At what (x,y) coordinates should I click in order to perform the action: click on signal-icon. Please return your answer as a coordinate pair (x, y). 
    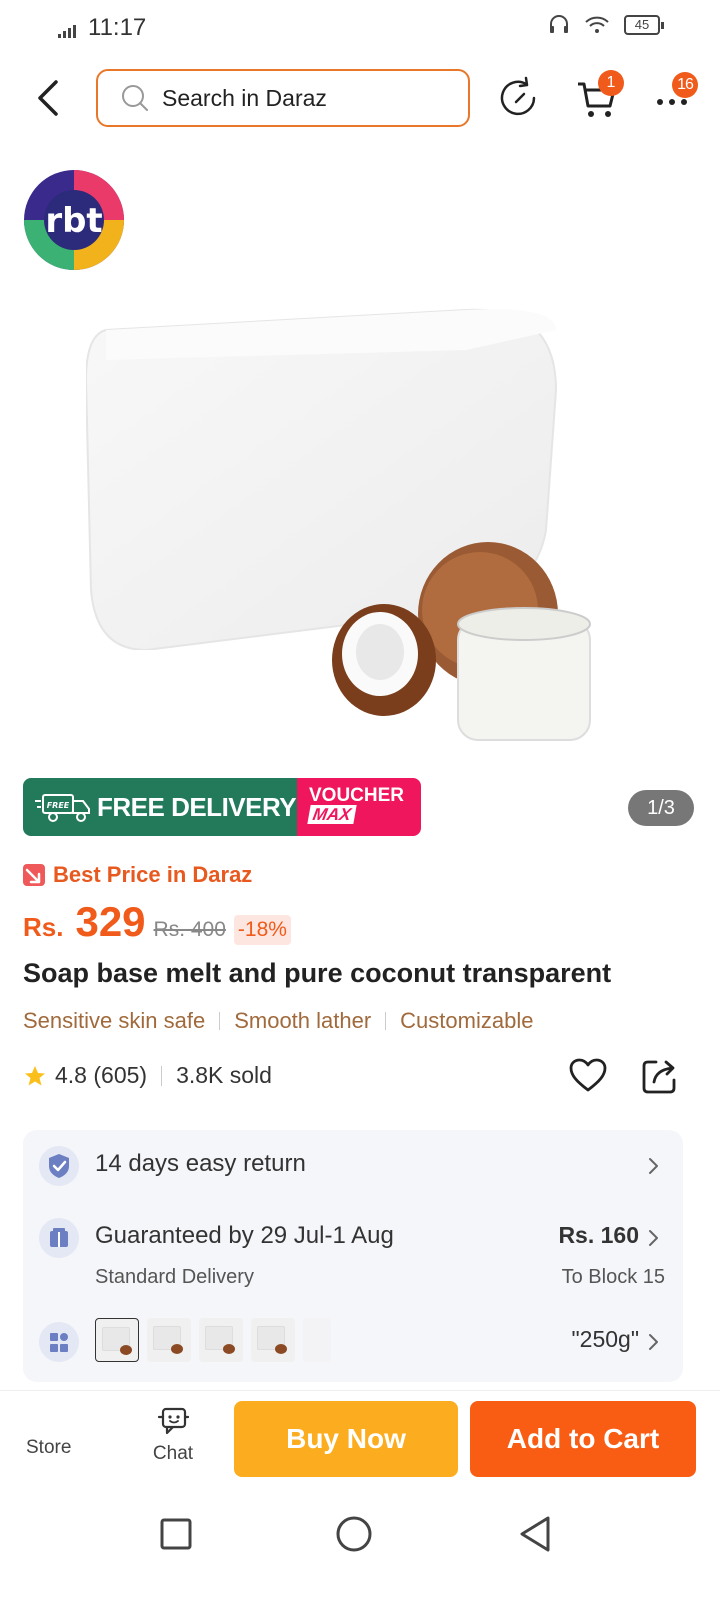
    Looking at the image, I should click on (67, 31).